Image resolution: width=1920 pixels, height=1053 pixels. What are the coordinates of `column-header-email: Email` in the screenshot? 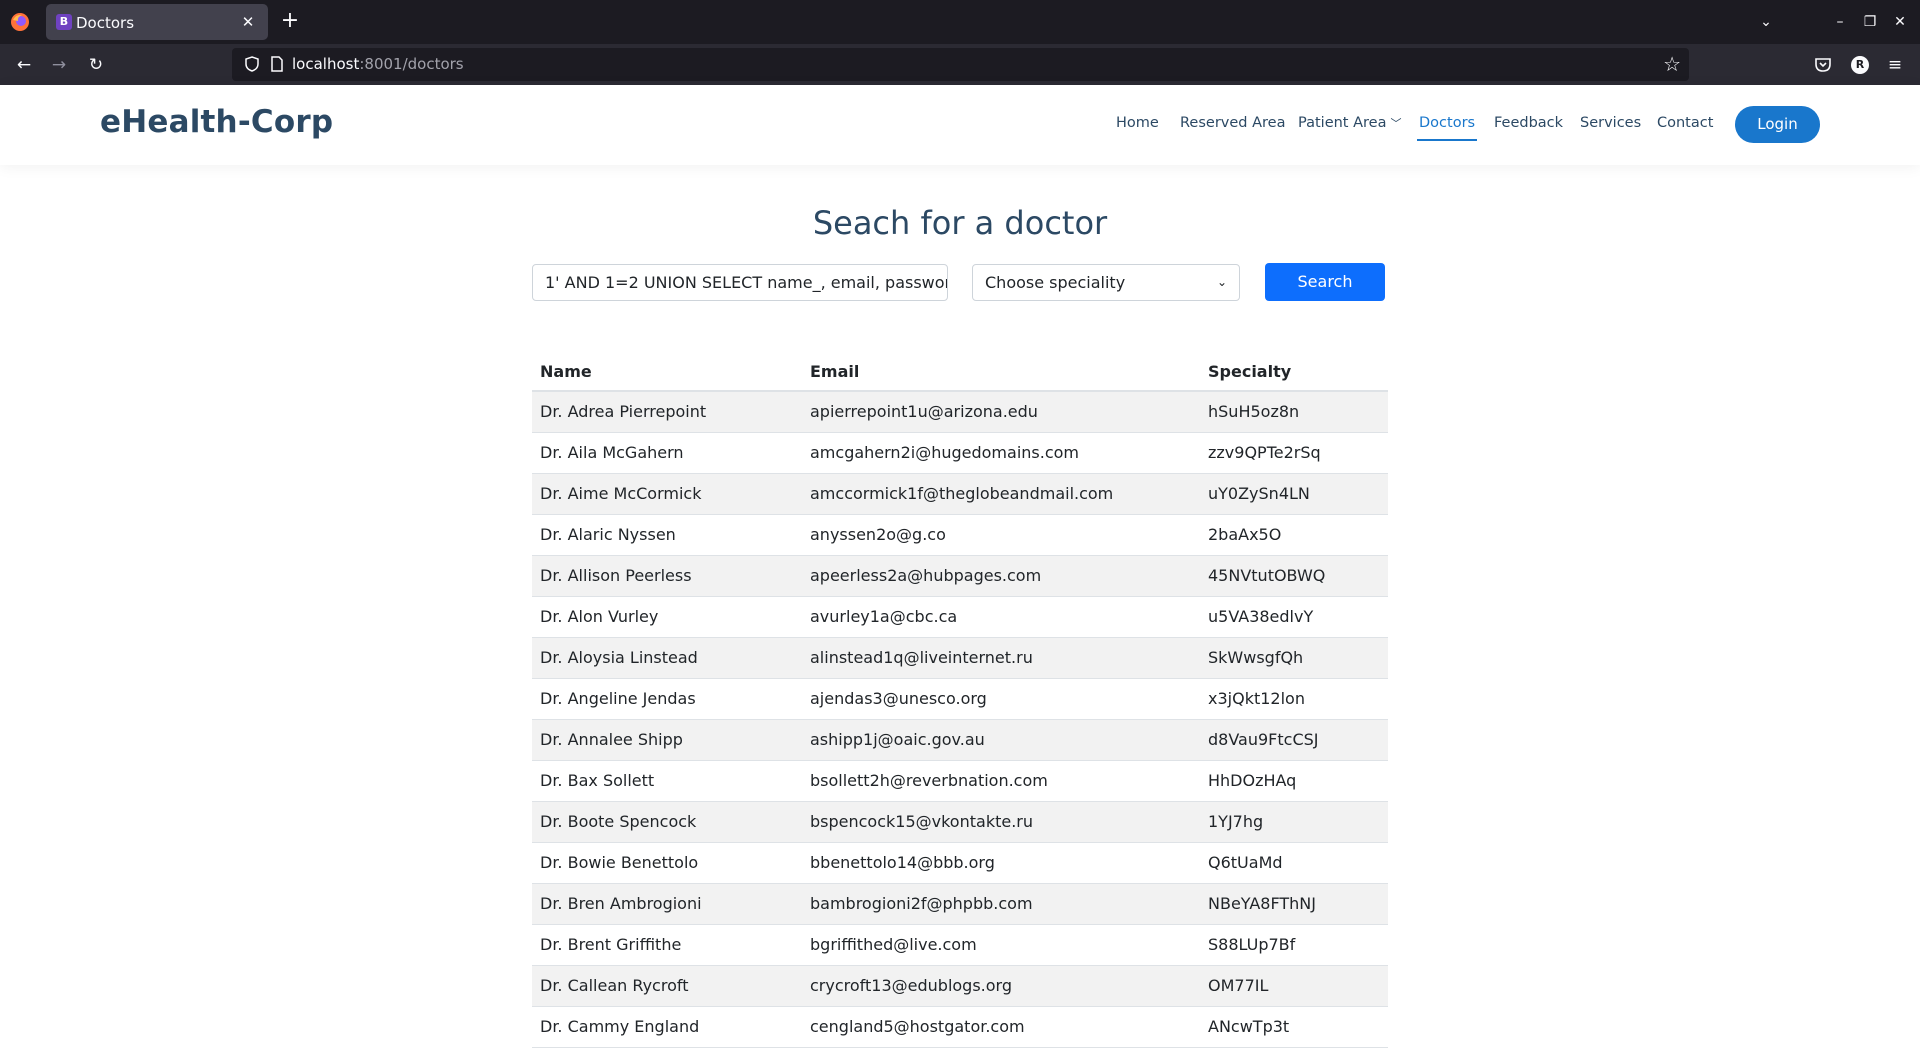 It's located at (1001, 371).